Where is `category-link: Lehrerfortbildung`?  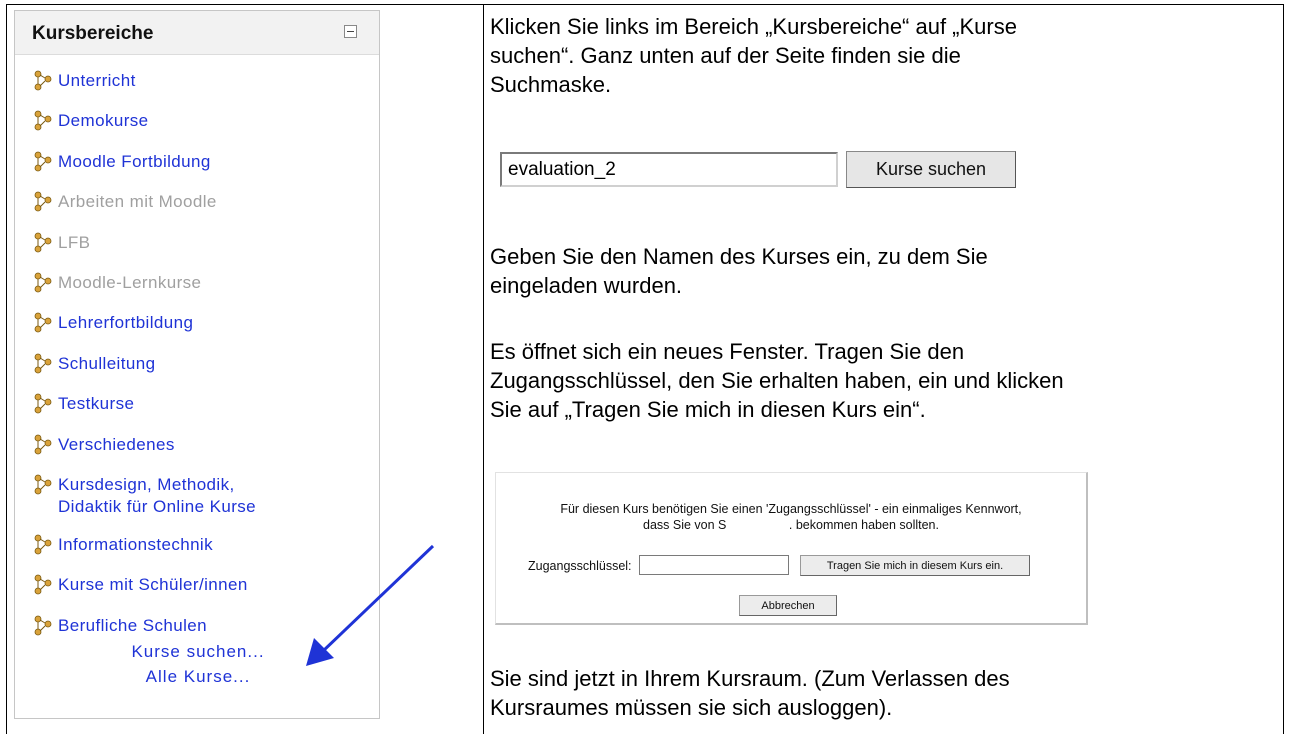
category-link: Lehrerfortbildung is located at coordinates (125, 322).